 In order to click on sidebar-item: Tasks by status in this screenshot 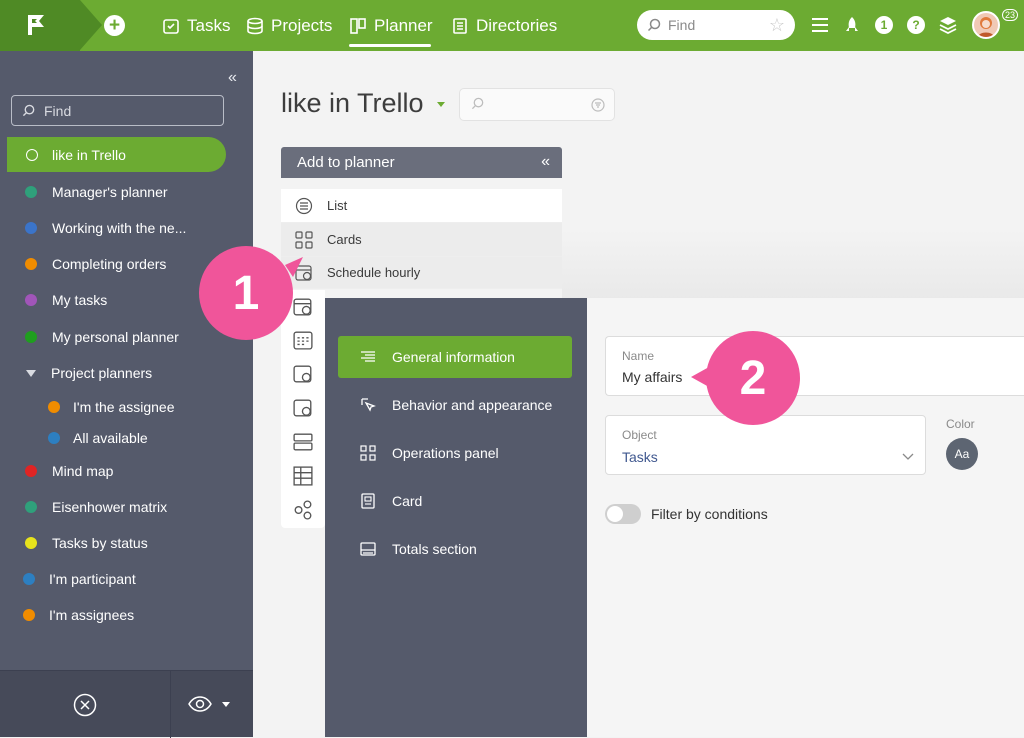, I will do `click(86, 543)`.